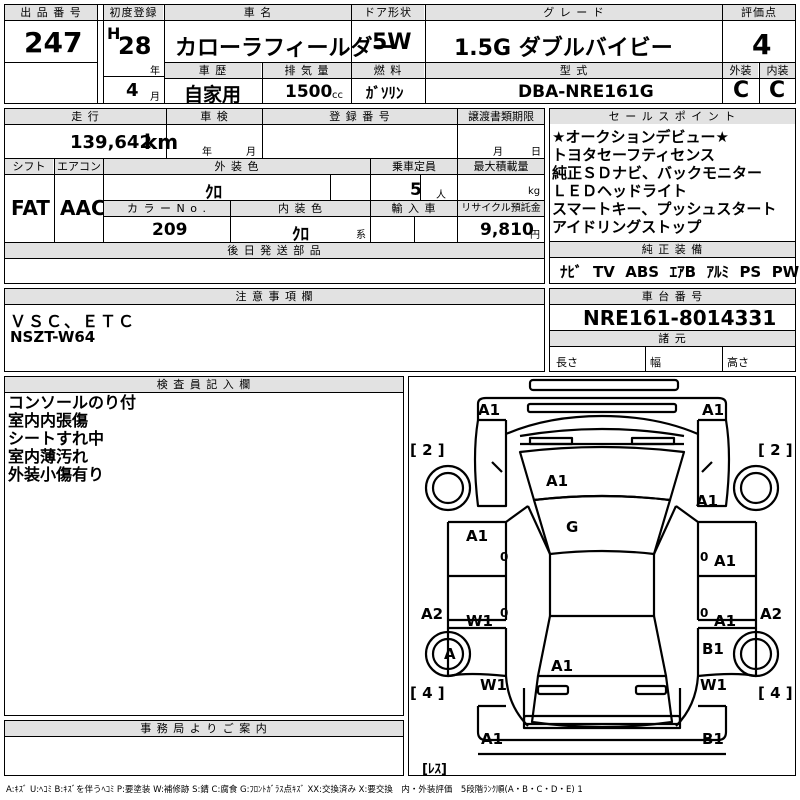 The width and height of the screenshot is (800, 800). What do you see at coordinates (655, 362) in the screenshot?
I see `width-label: 幅` at bounding box center [655, 362].